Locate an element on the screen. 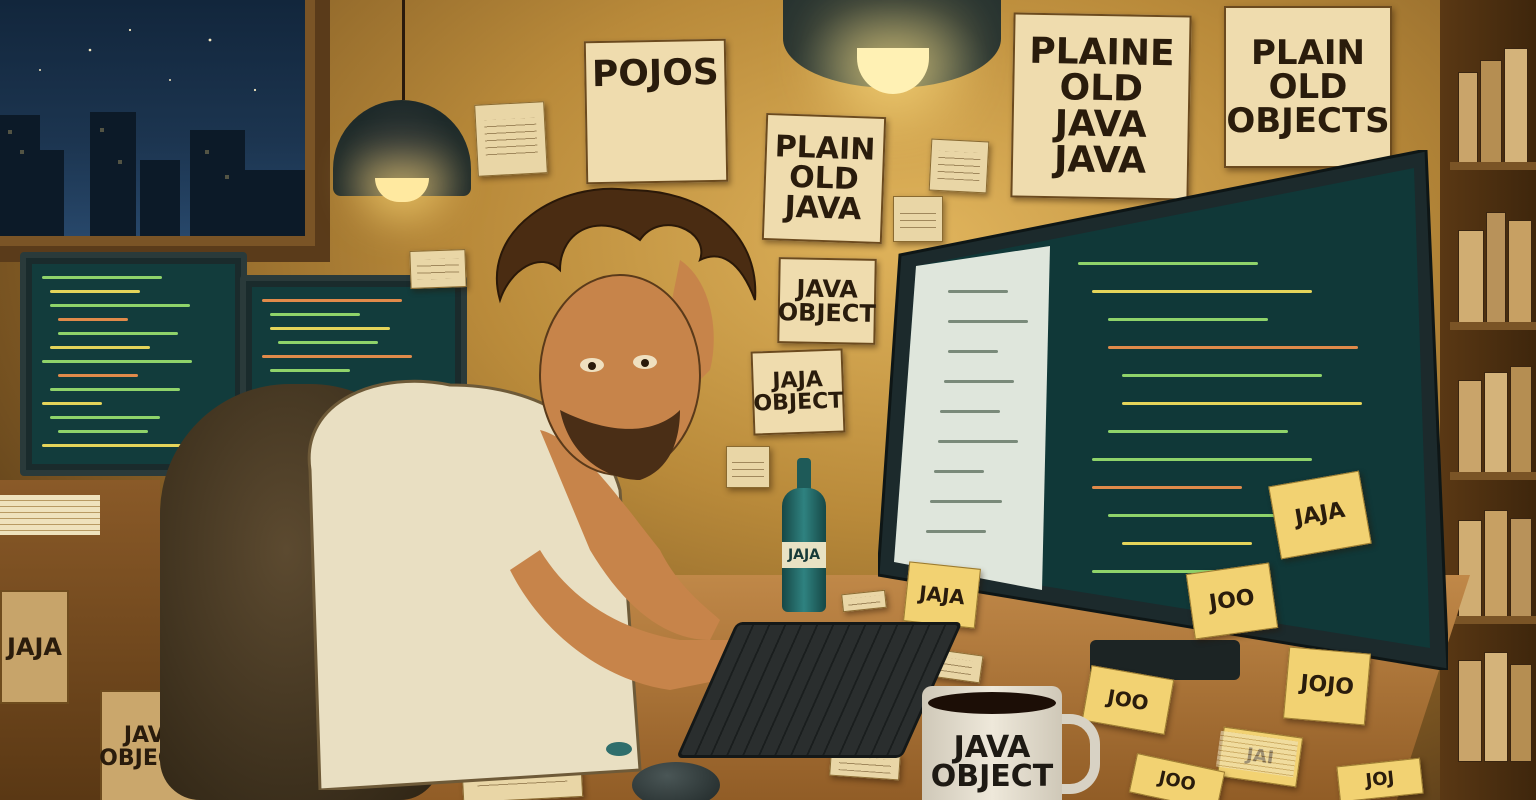  sticky-note-joo-monitor: JOO is located at coordinates (1232, 601).